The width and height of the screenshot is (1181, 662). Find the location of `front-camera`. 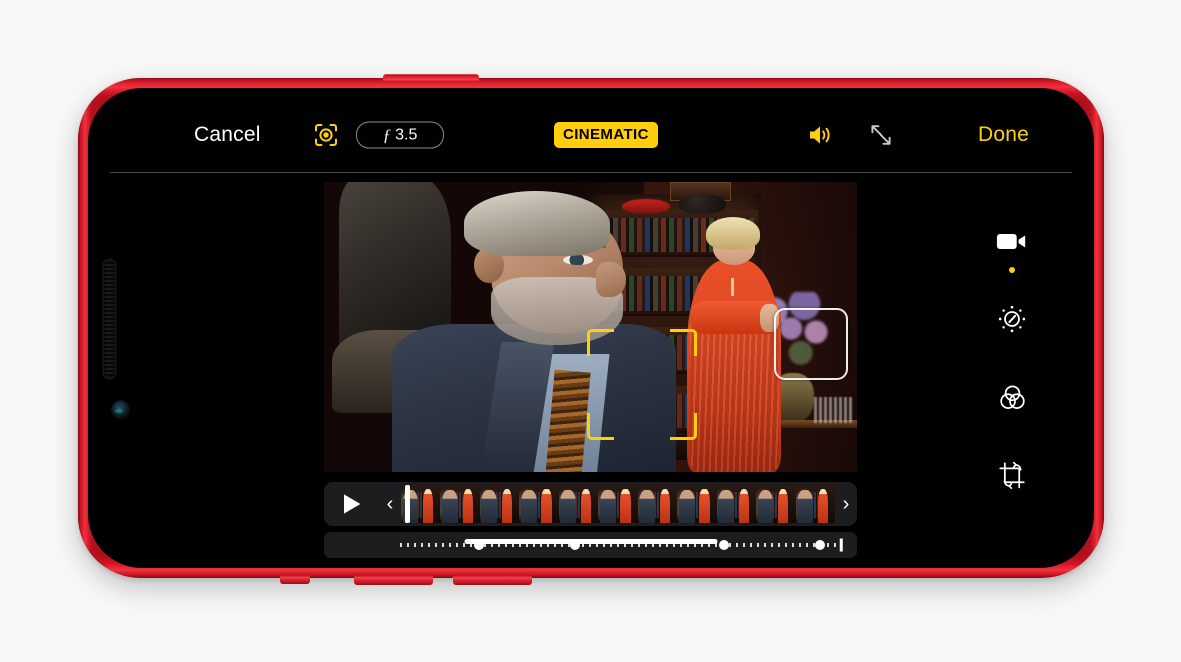

front-camera is located at coordinates (120, 409).